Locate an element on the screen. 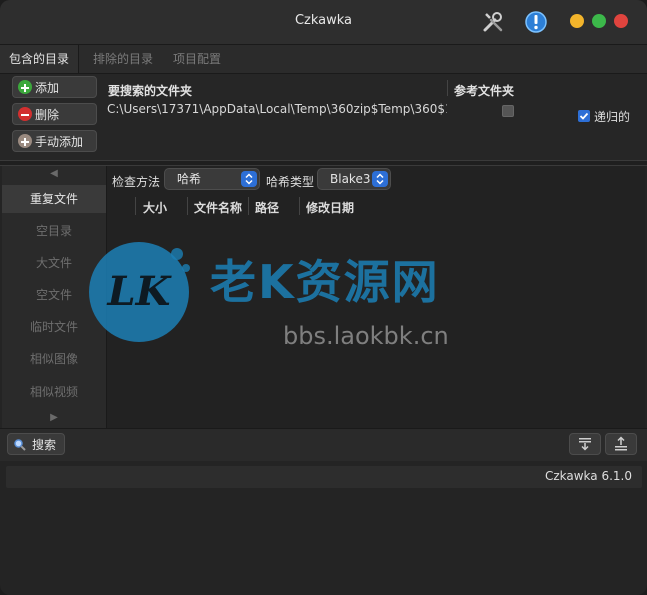  check-icon is located at coordinates (584, 116).